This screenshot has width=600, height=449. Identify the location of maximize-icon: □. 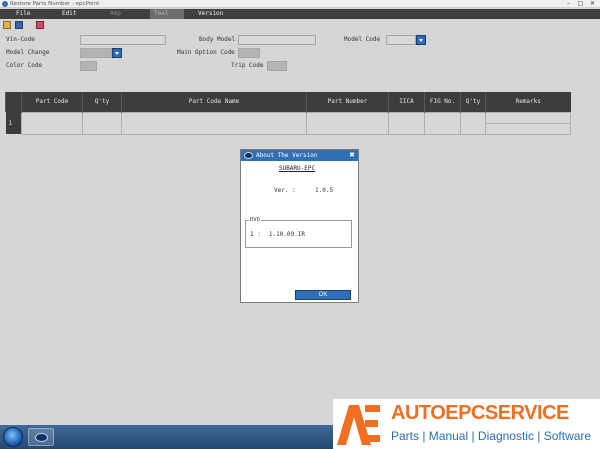
(580, 3).